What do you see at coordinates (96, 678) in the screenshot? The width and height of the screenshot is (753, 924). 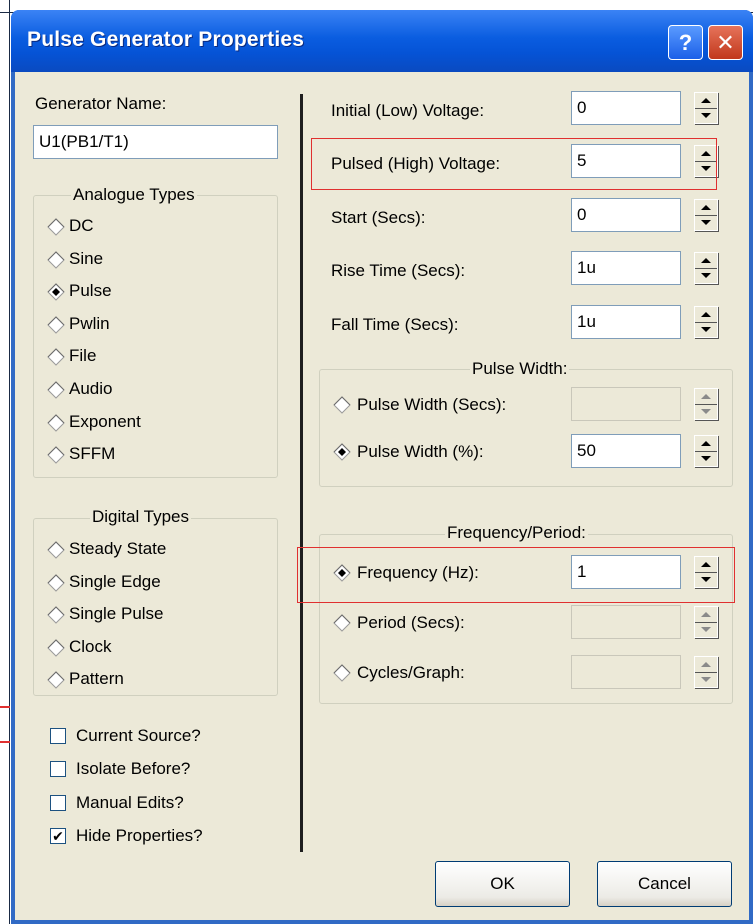 I see `digital-type-label: Pattern` at bounding box center [96, 678].